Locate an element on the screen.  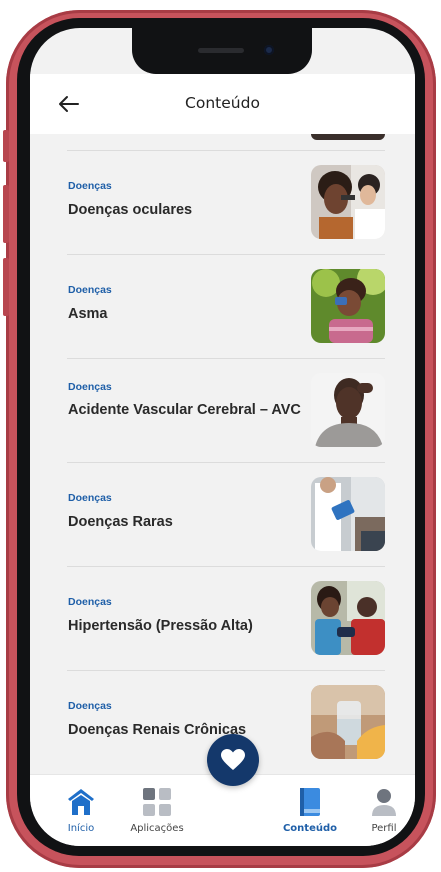
side-button-volume-down is located at coordinates (6, 287).